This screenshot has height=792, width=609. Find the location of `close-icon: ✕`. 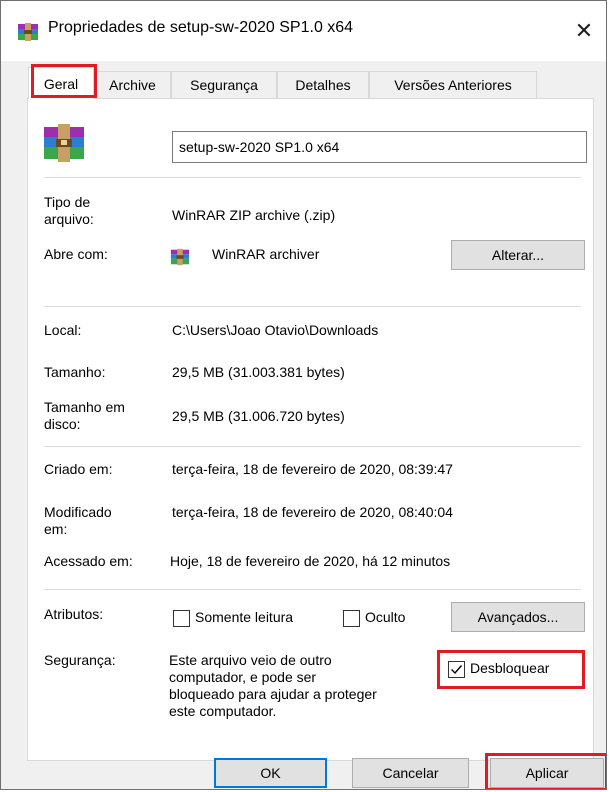

close-icon: ✕ is located at coordinates (584, 30).